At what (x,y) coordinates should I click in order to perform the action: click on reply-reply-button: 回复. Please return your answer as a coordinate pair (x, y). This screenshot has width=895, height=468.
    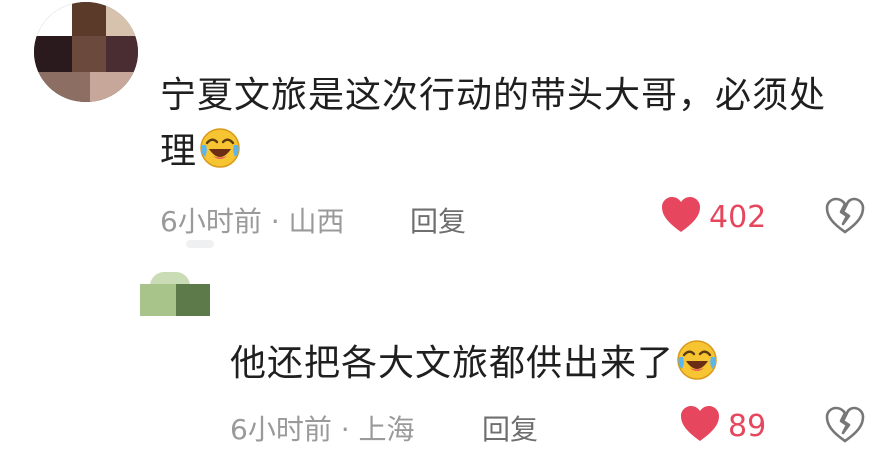
    Looking at the image, I should click on (510, 428).